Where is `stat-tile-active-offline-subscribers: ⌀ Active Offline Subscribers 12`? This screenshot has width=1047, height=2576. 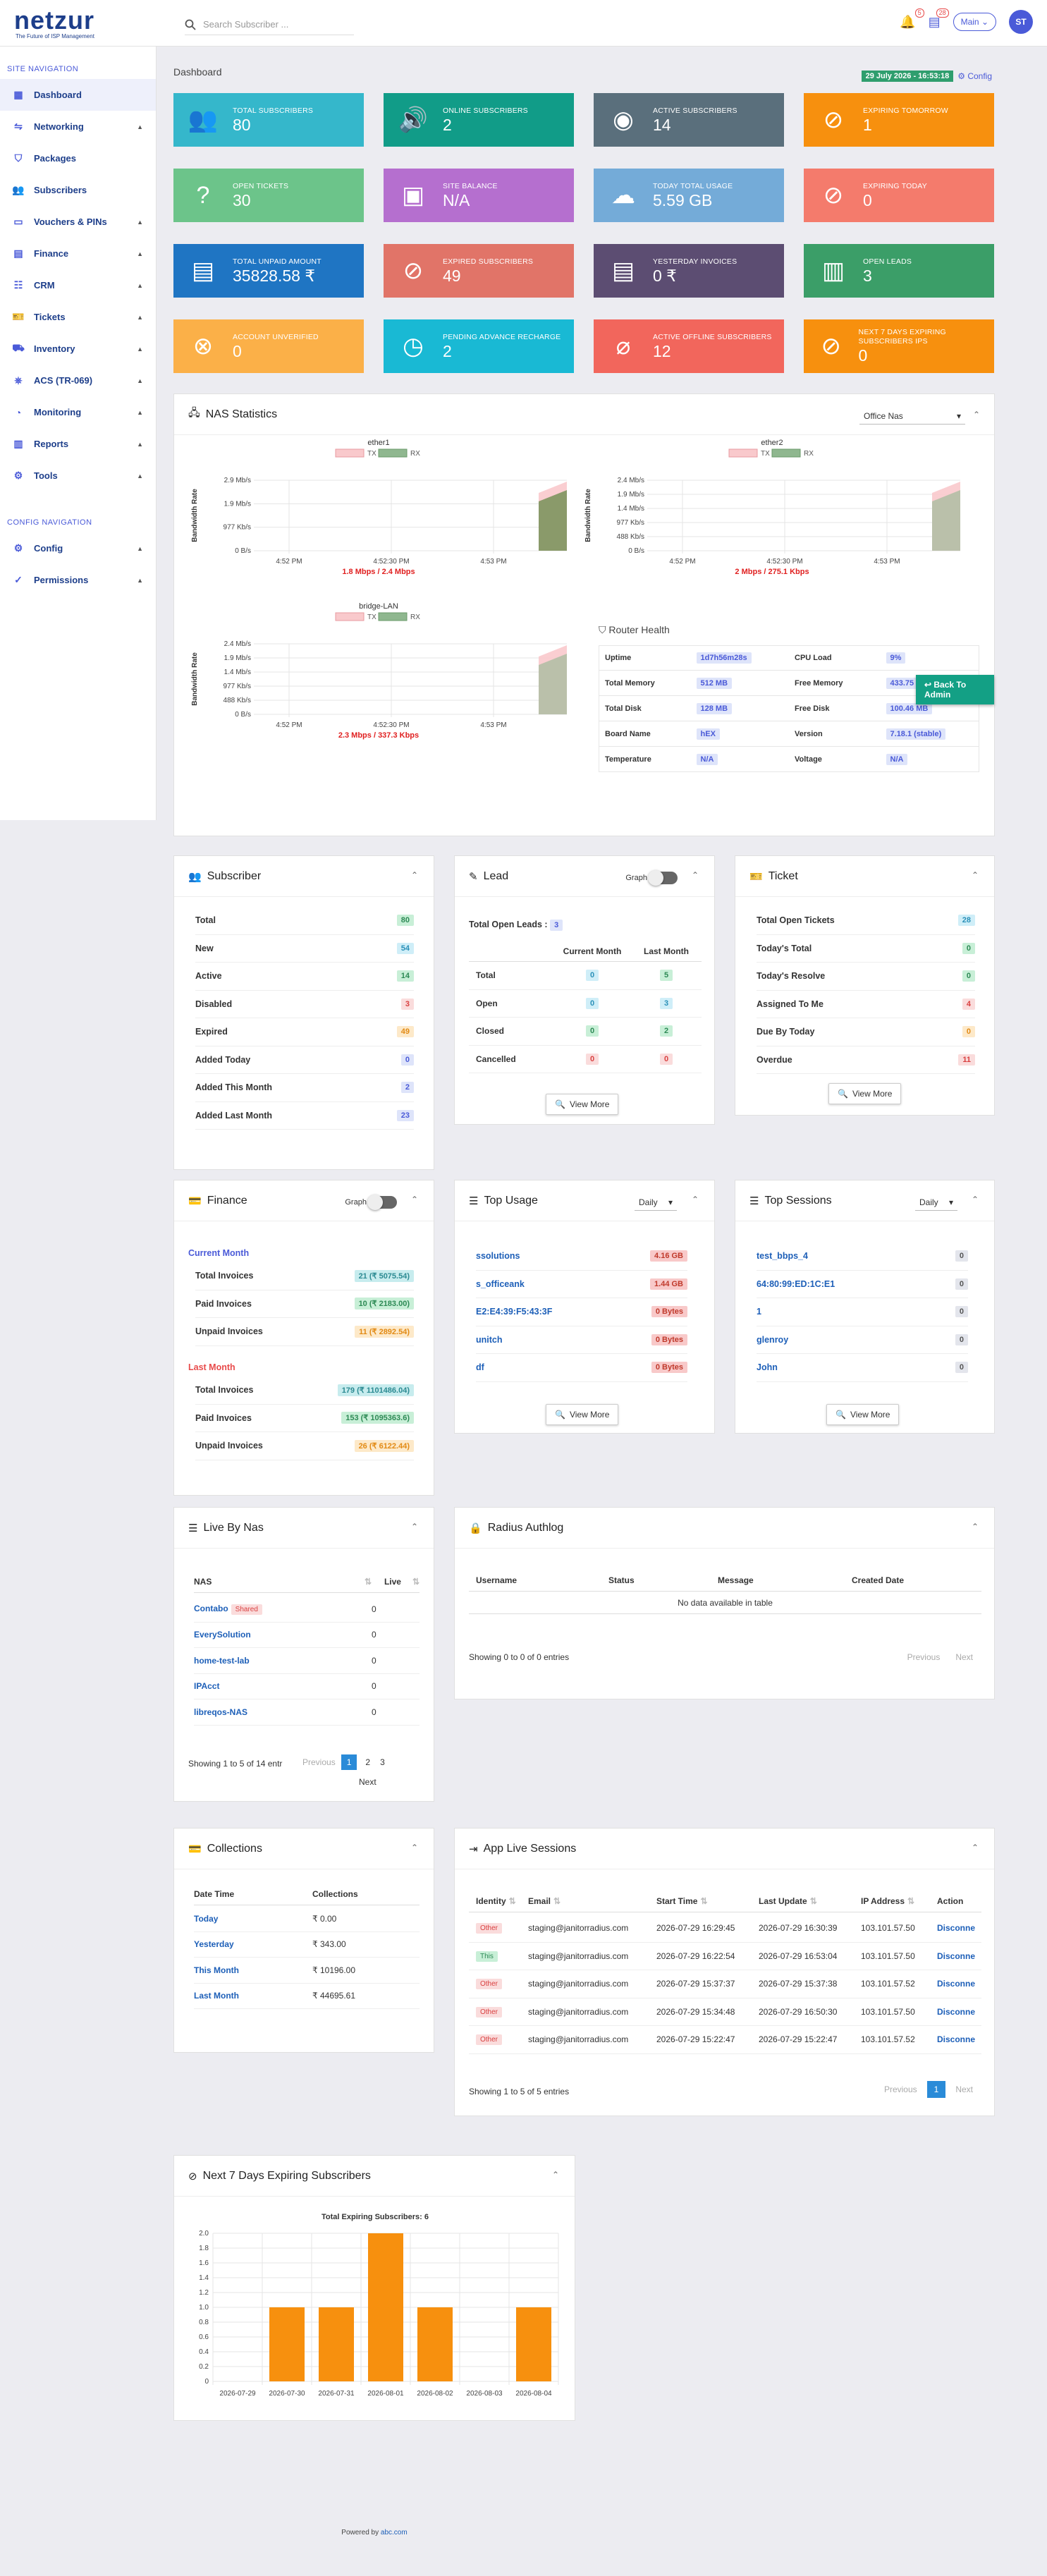 stat-tile-active-offline-subscribers: ⌀ Active Offline Subscribers 12 is located at coordinates (689, 346).